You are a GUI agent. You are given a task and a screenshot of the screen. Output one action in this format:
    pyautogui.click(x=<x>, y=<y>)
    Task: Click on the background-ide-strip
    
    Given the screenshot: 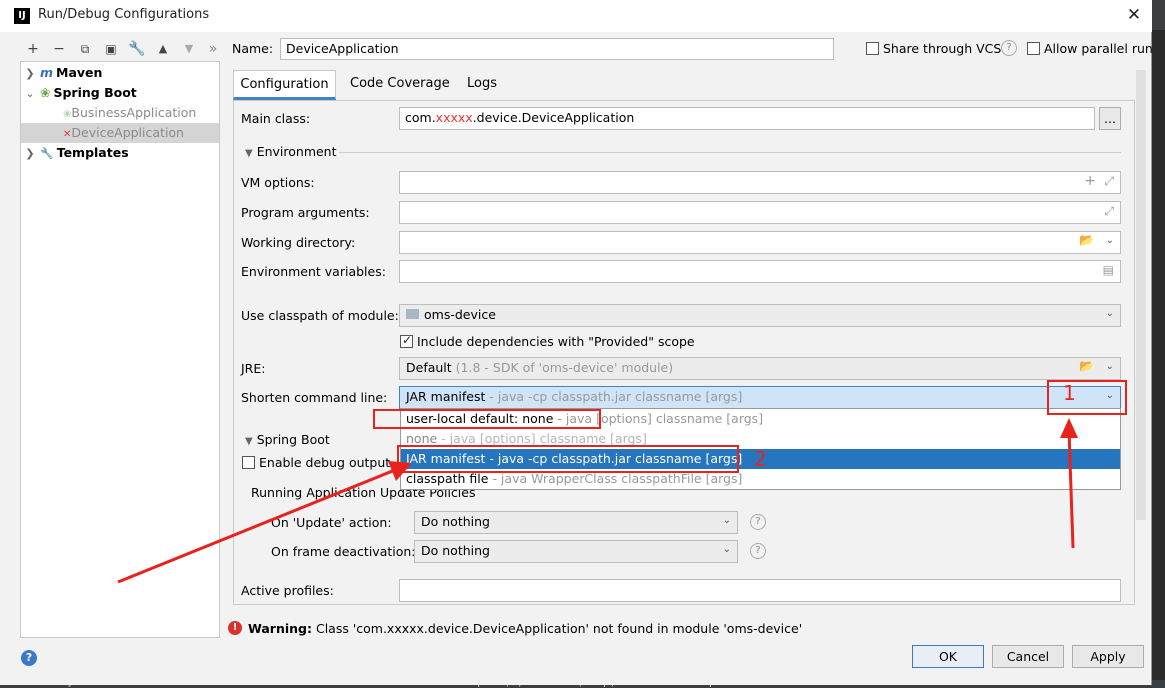 What is the action you would take?
    pyautogui.click(x=1158, y=355)
    